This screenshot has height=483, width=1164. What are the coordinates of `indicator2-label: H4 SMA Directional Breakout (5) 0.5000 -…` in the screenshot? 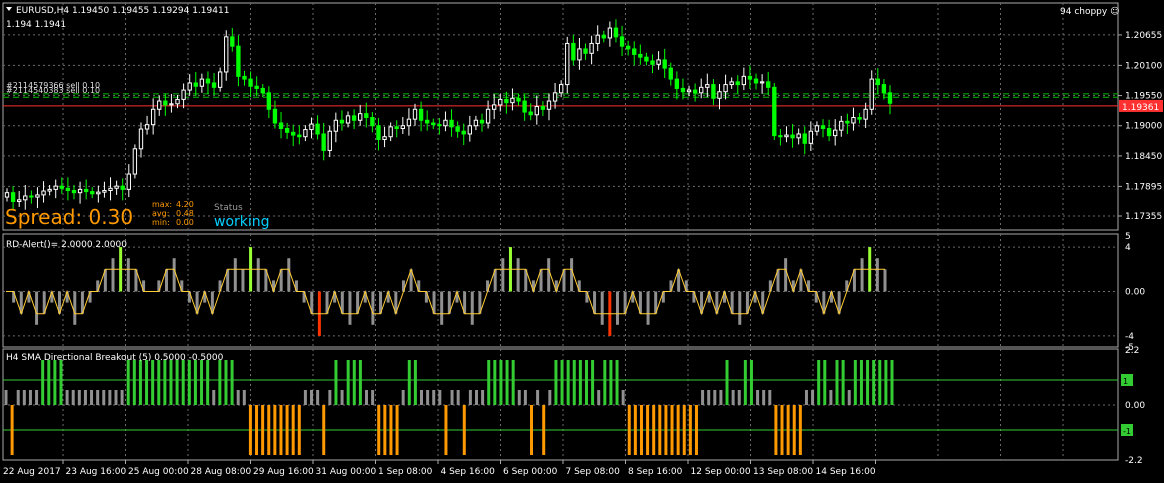 It's located at (115, 358).